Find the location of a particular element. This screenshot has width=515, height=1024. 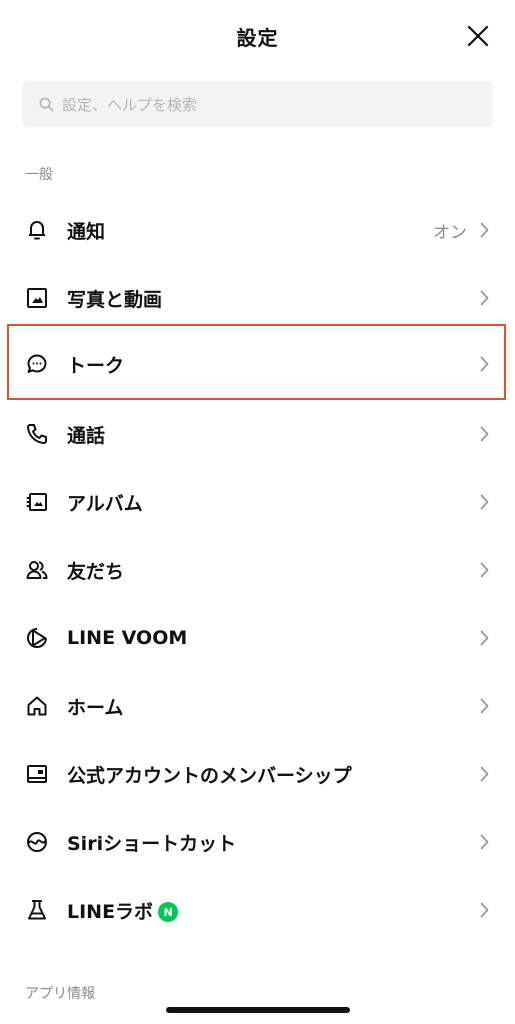

bell-icon is located at coordinates (37, 230).